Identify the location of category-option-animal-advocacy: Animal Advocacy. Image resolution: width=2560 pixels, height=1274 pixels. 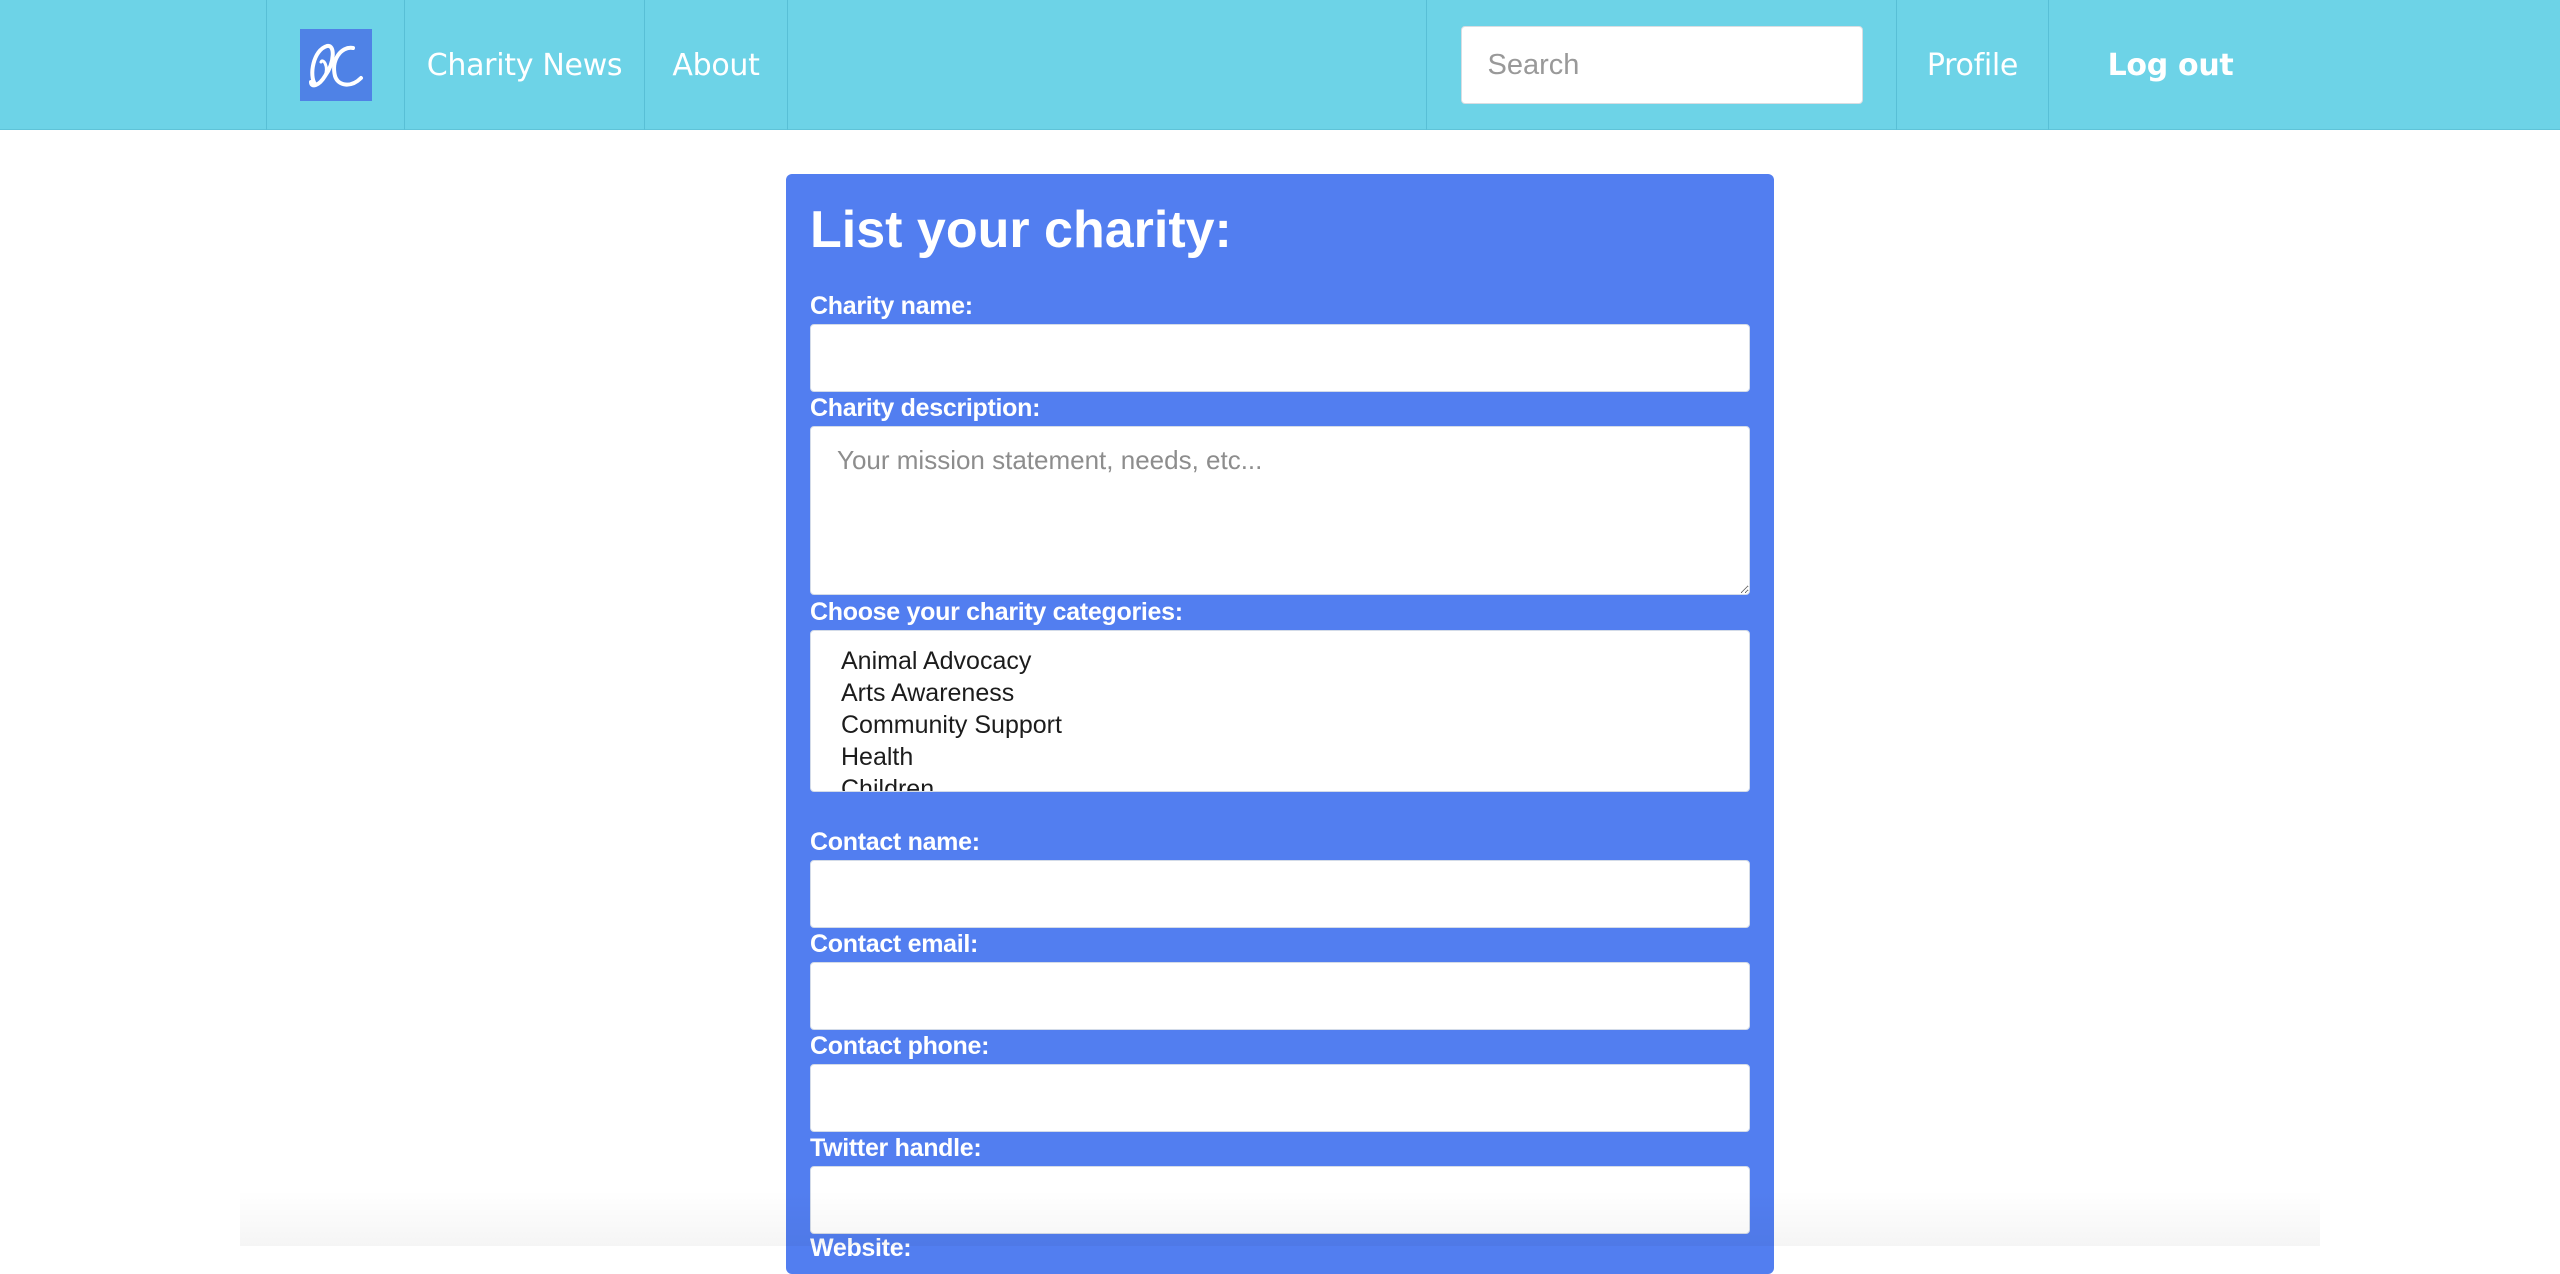
(1295, 661).